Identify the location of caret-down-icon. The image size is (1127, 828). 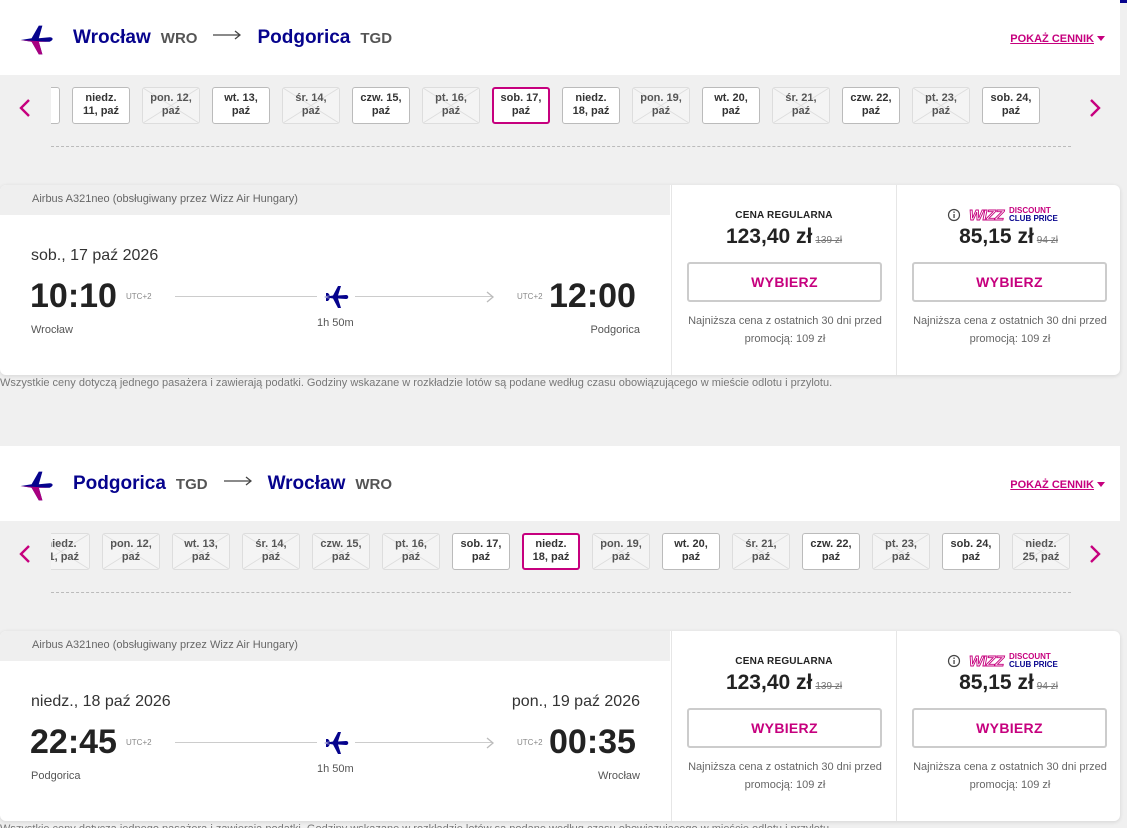
(1101, 484).